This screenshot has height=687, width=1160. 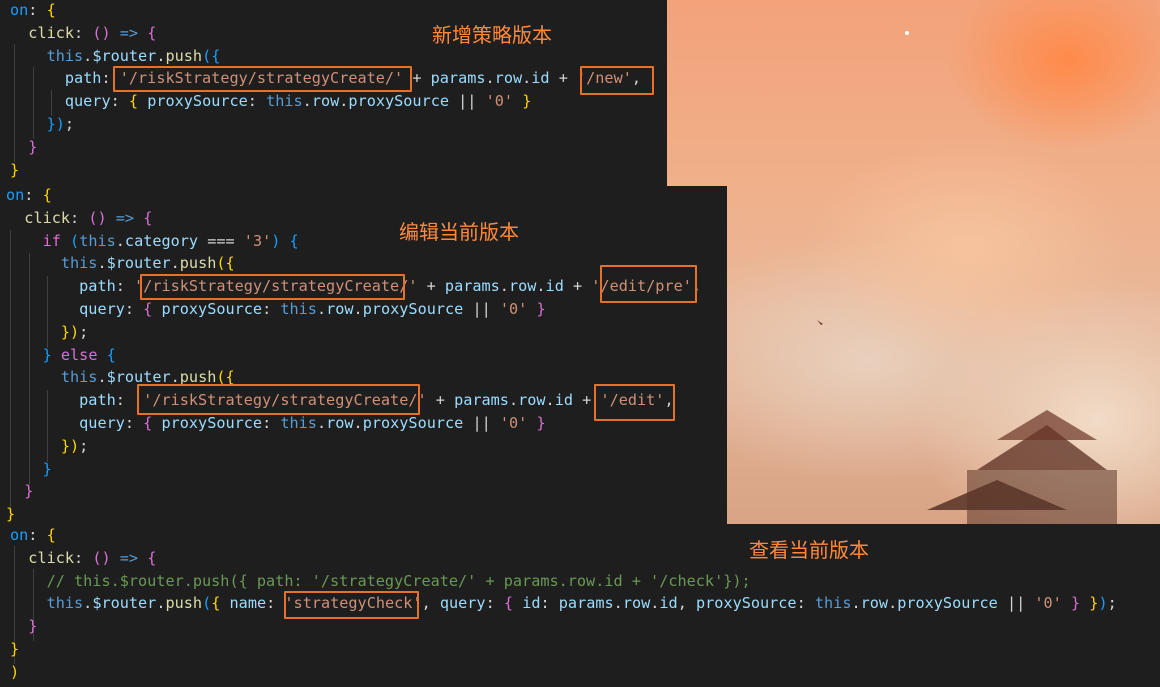 What do you see at coordinates (648, 284) in the screenshot?
I see `highlight-edit-pre` at bounding box center [648, 284].